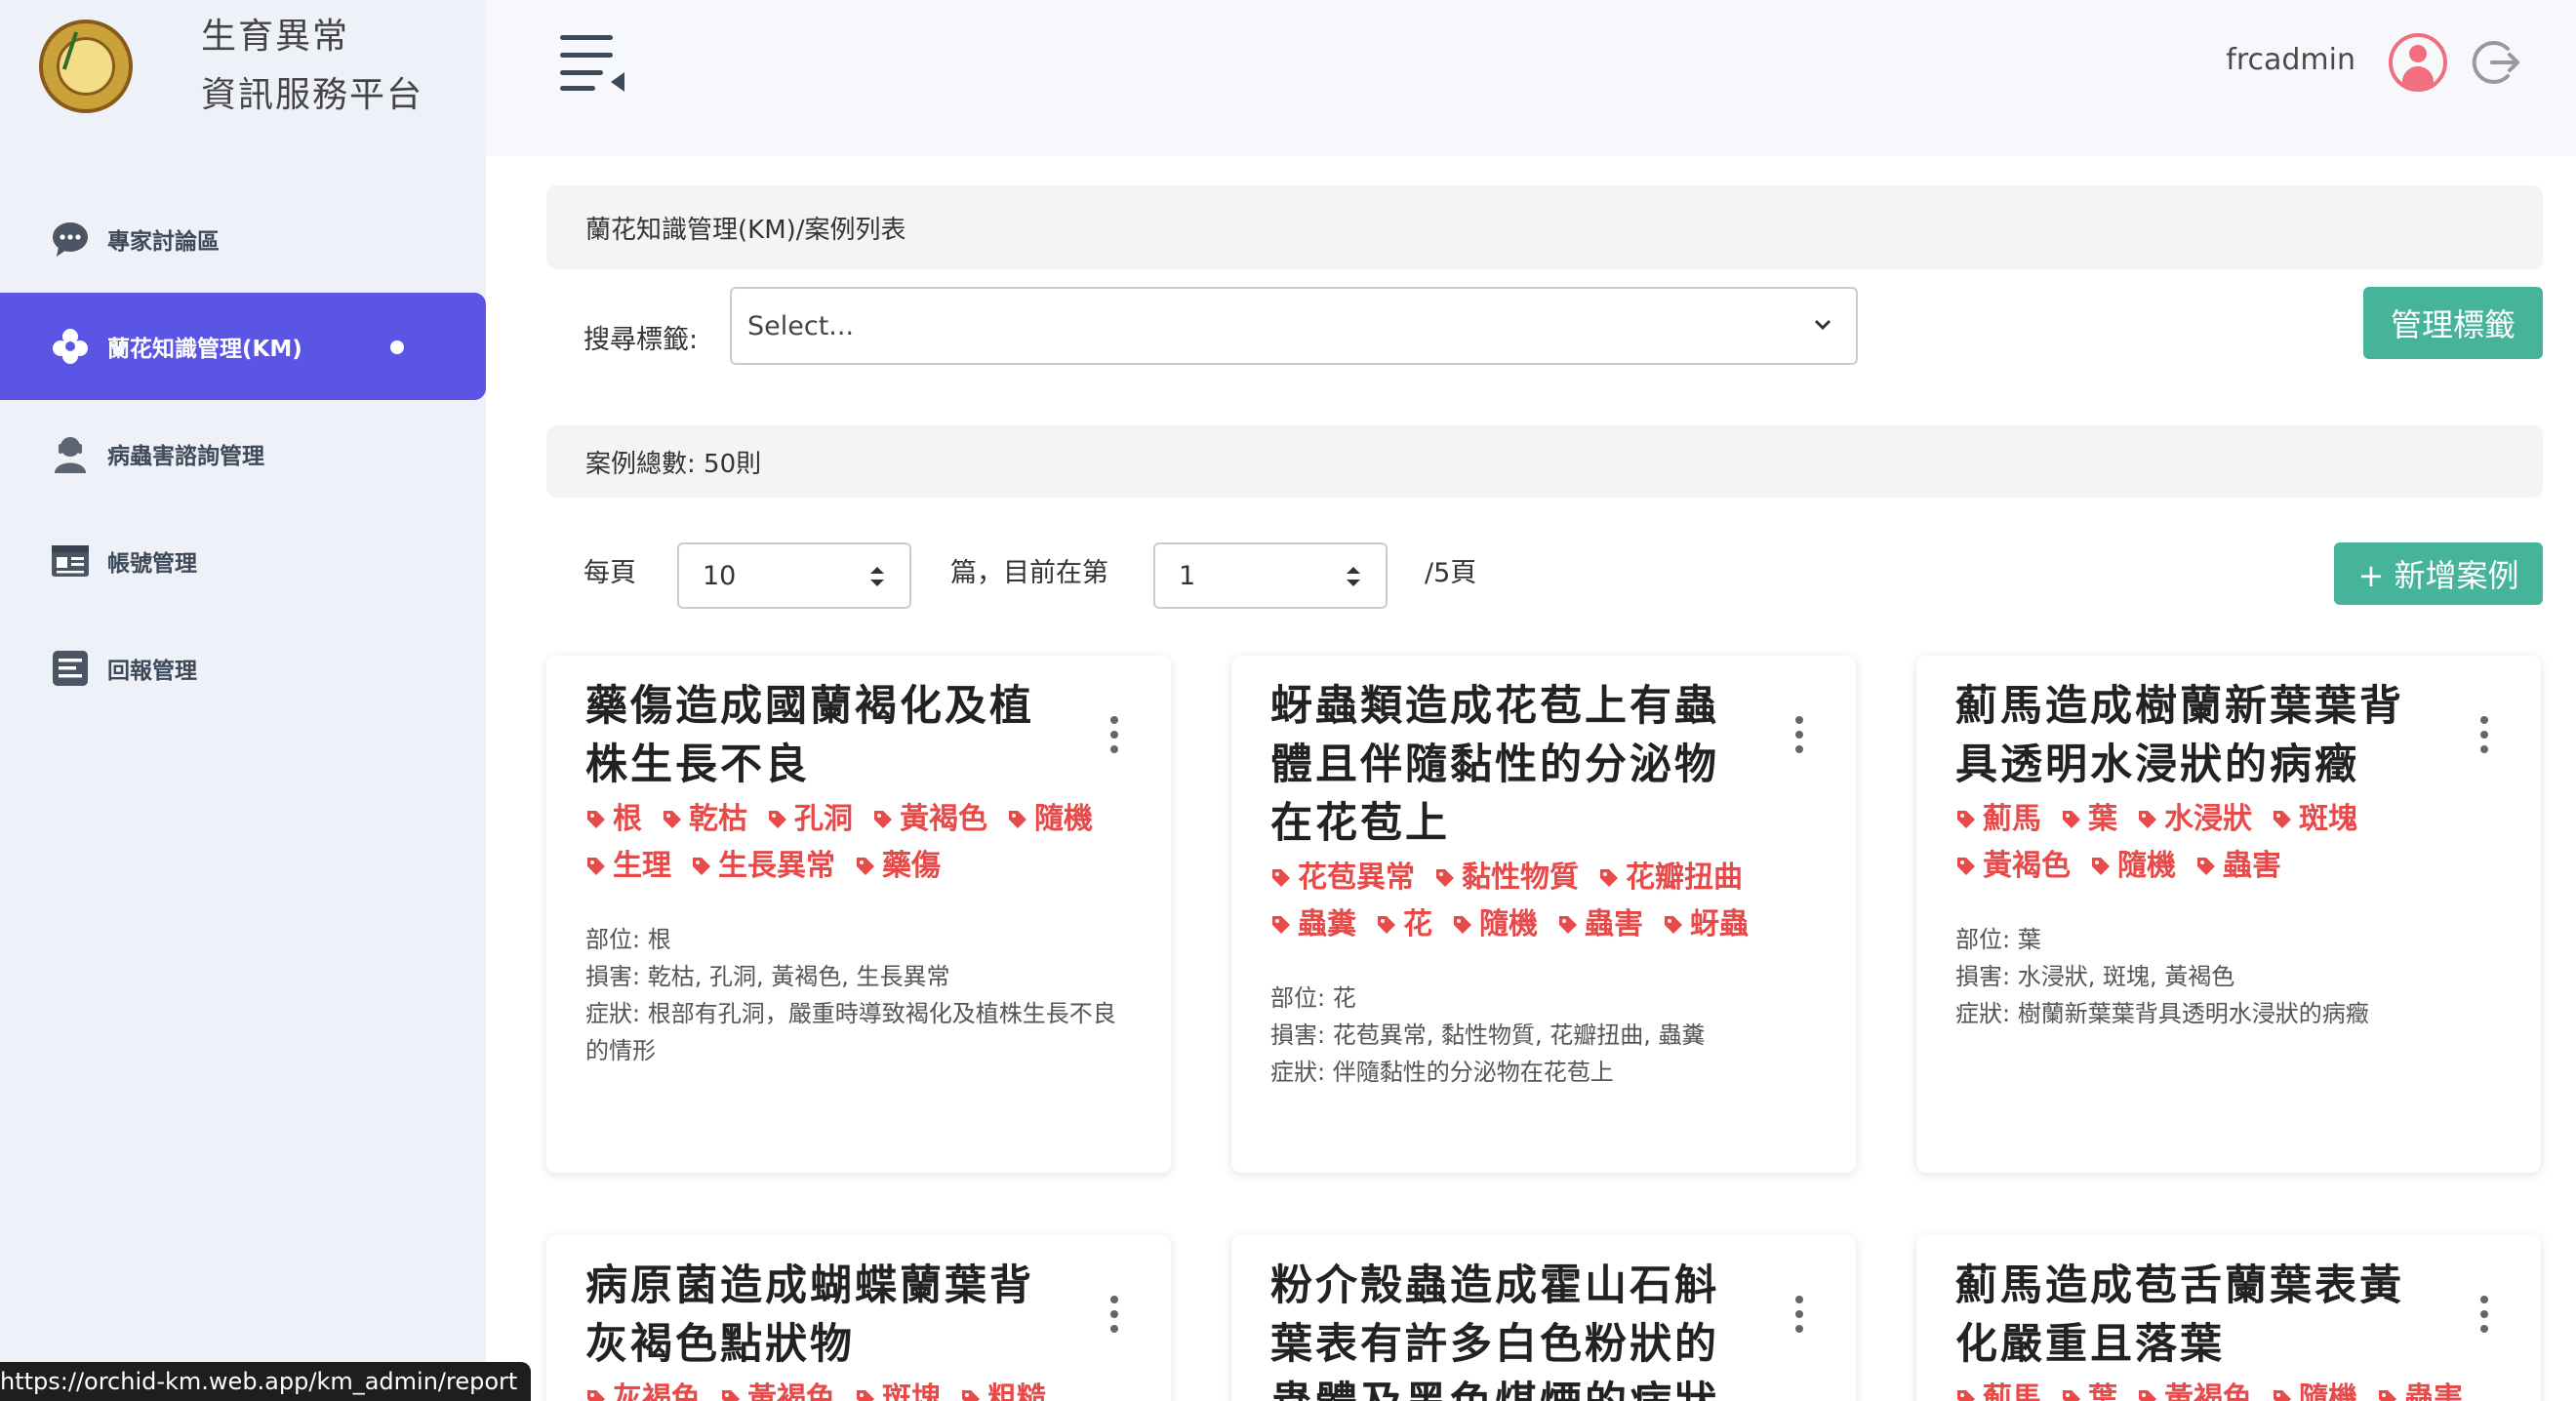  I want to click on case-card-title: 蚜蟲類造成花苞上有蟲體且伴隨黏性的分泌物在花苞上, so click(1514, 765).